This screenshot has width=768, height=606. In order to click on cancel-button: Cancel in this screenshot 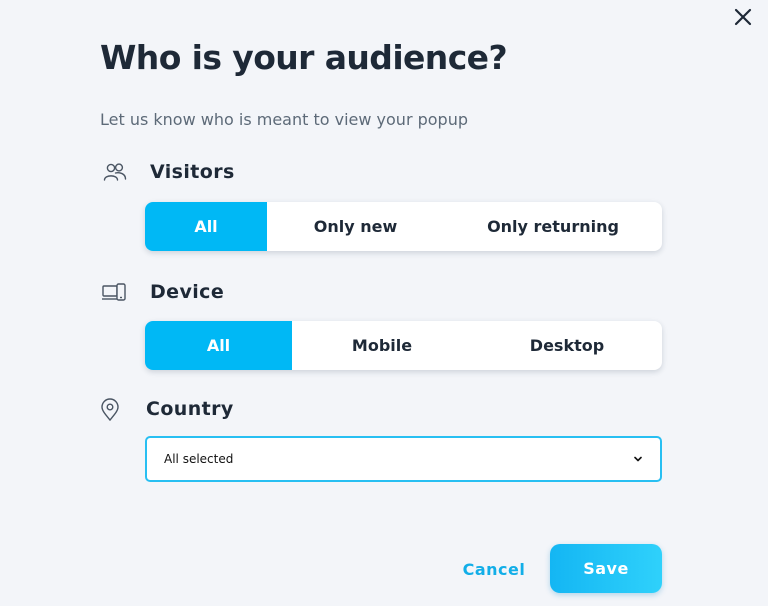, I will do `click(494, 569)`.